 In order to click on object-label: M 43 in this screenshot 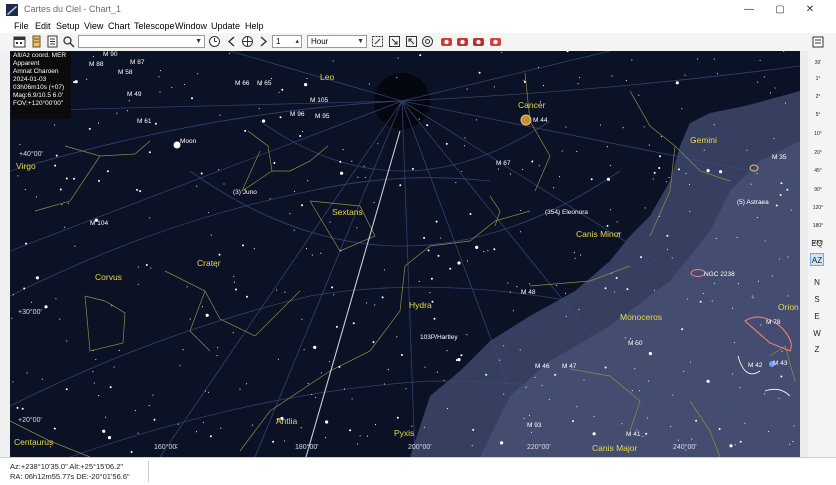, I will do `click(780, 363)`.